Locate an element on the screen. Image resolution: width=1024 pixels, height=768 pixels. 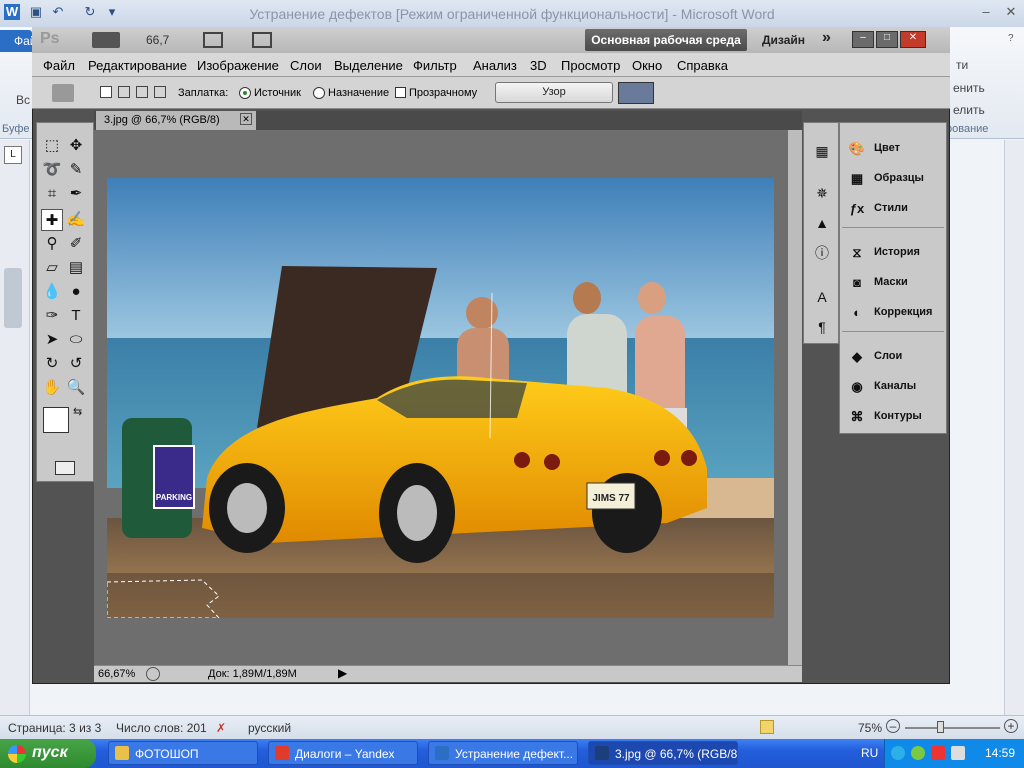
bridge-icon is located at coordinates (106, 40).